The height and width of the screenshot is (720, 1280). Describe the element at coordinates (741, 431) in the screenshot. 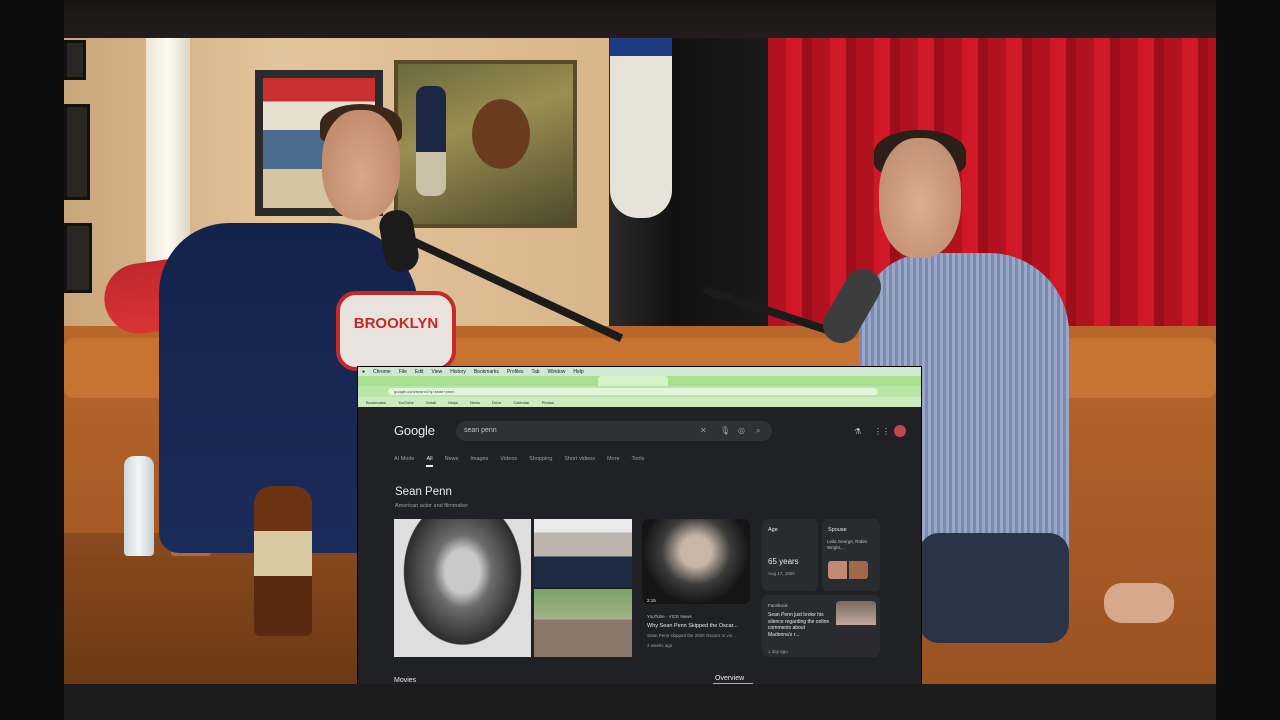

I see `lens-icon: ◎` at that location.